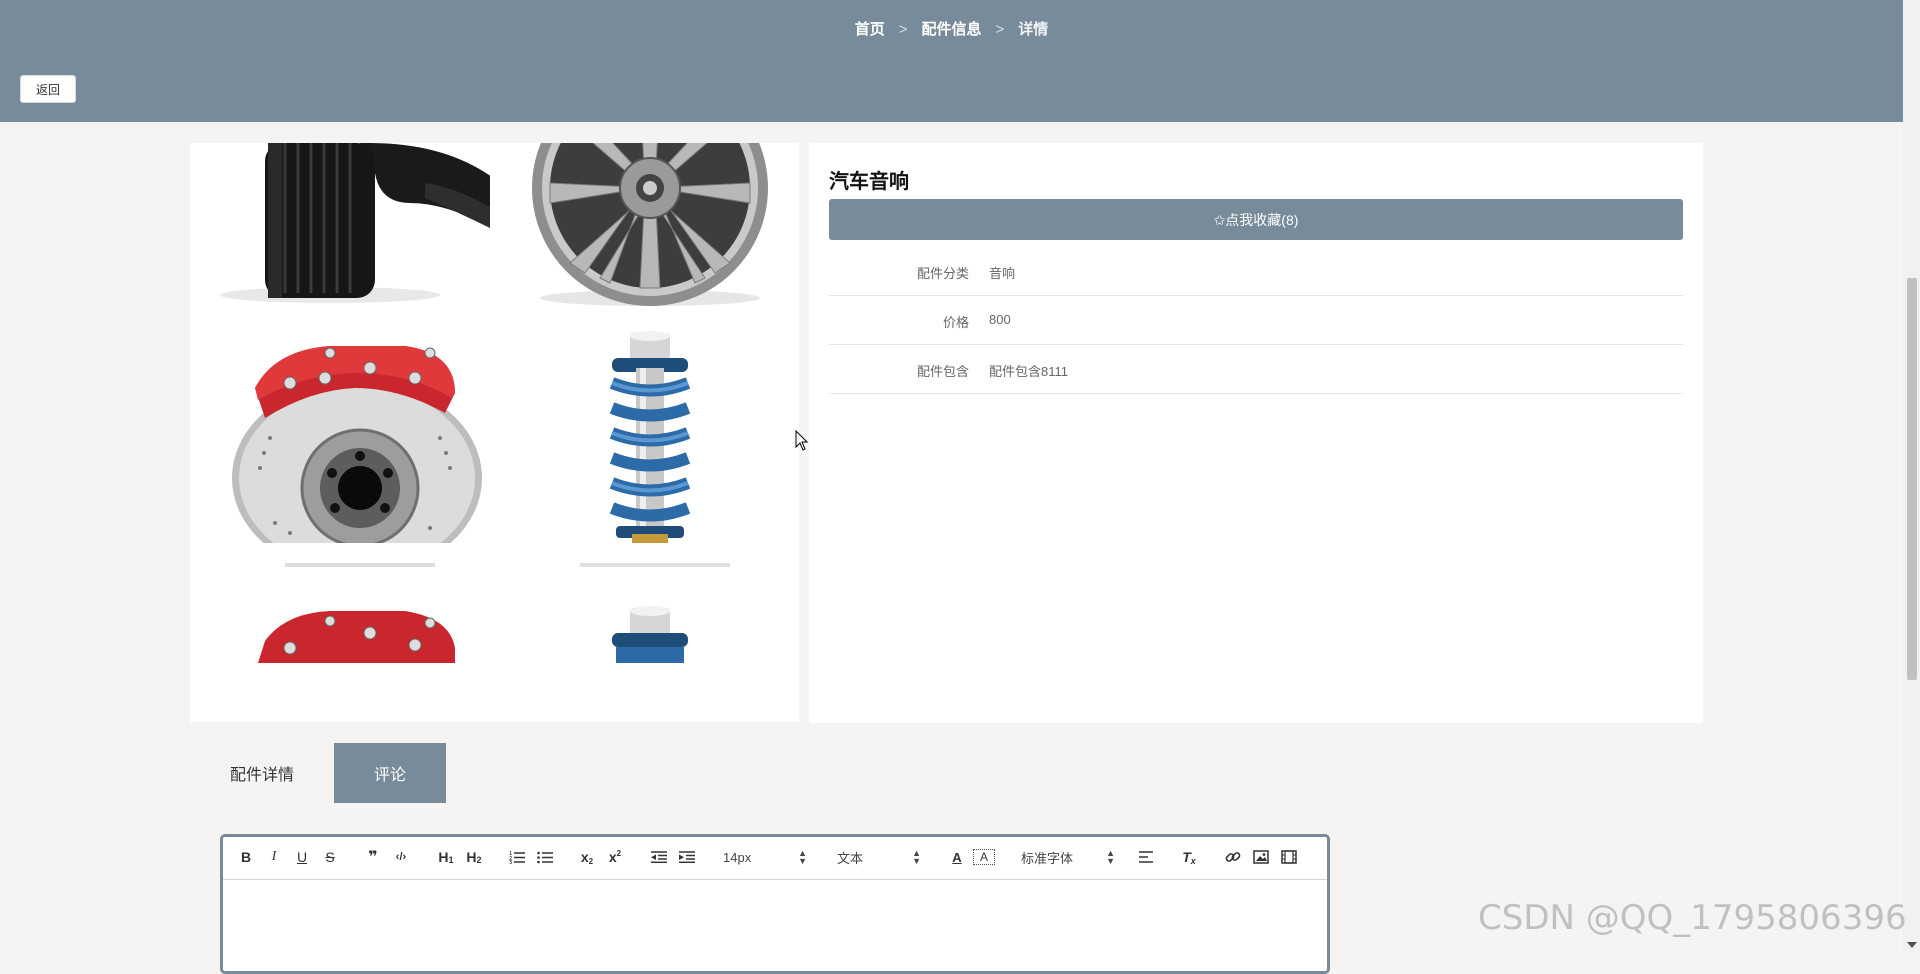  What do you see at coordinates (1256, 320) in the screenshot?
I see `info-row-price: 价格 800` at bounding box center [1256, 320].